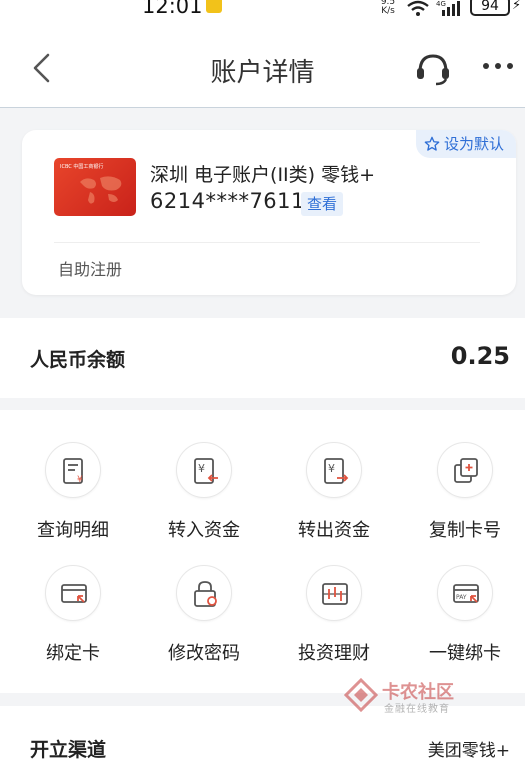 This screenshot has width=525, height=765. Describe the element at coordinates (73, 620) in the screenshot. I see `action-bind-card: 绑定卡` at that location.